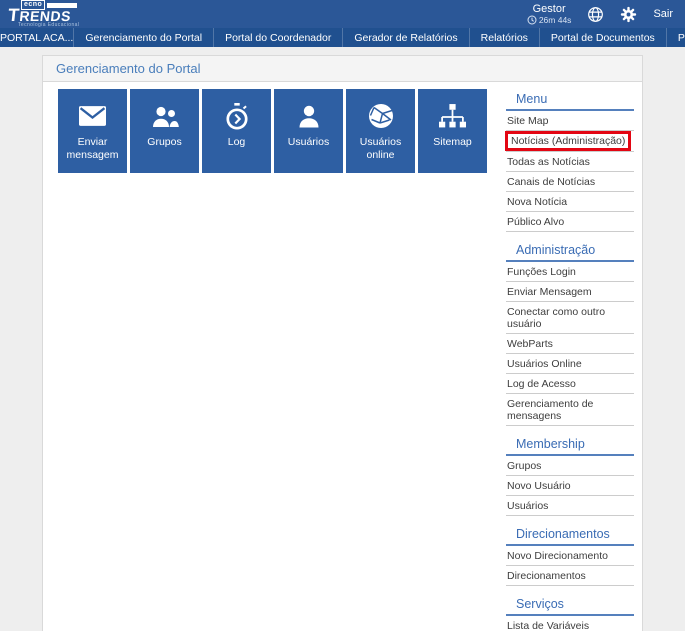 This screenshot has width=685, height=631. I want to click on tecnotrends-logo: ecno TRENDS Tecnologia Educacional, so click(43, 14).